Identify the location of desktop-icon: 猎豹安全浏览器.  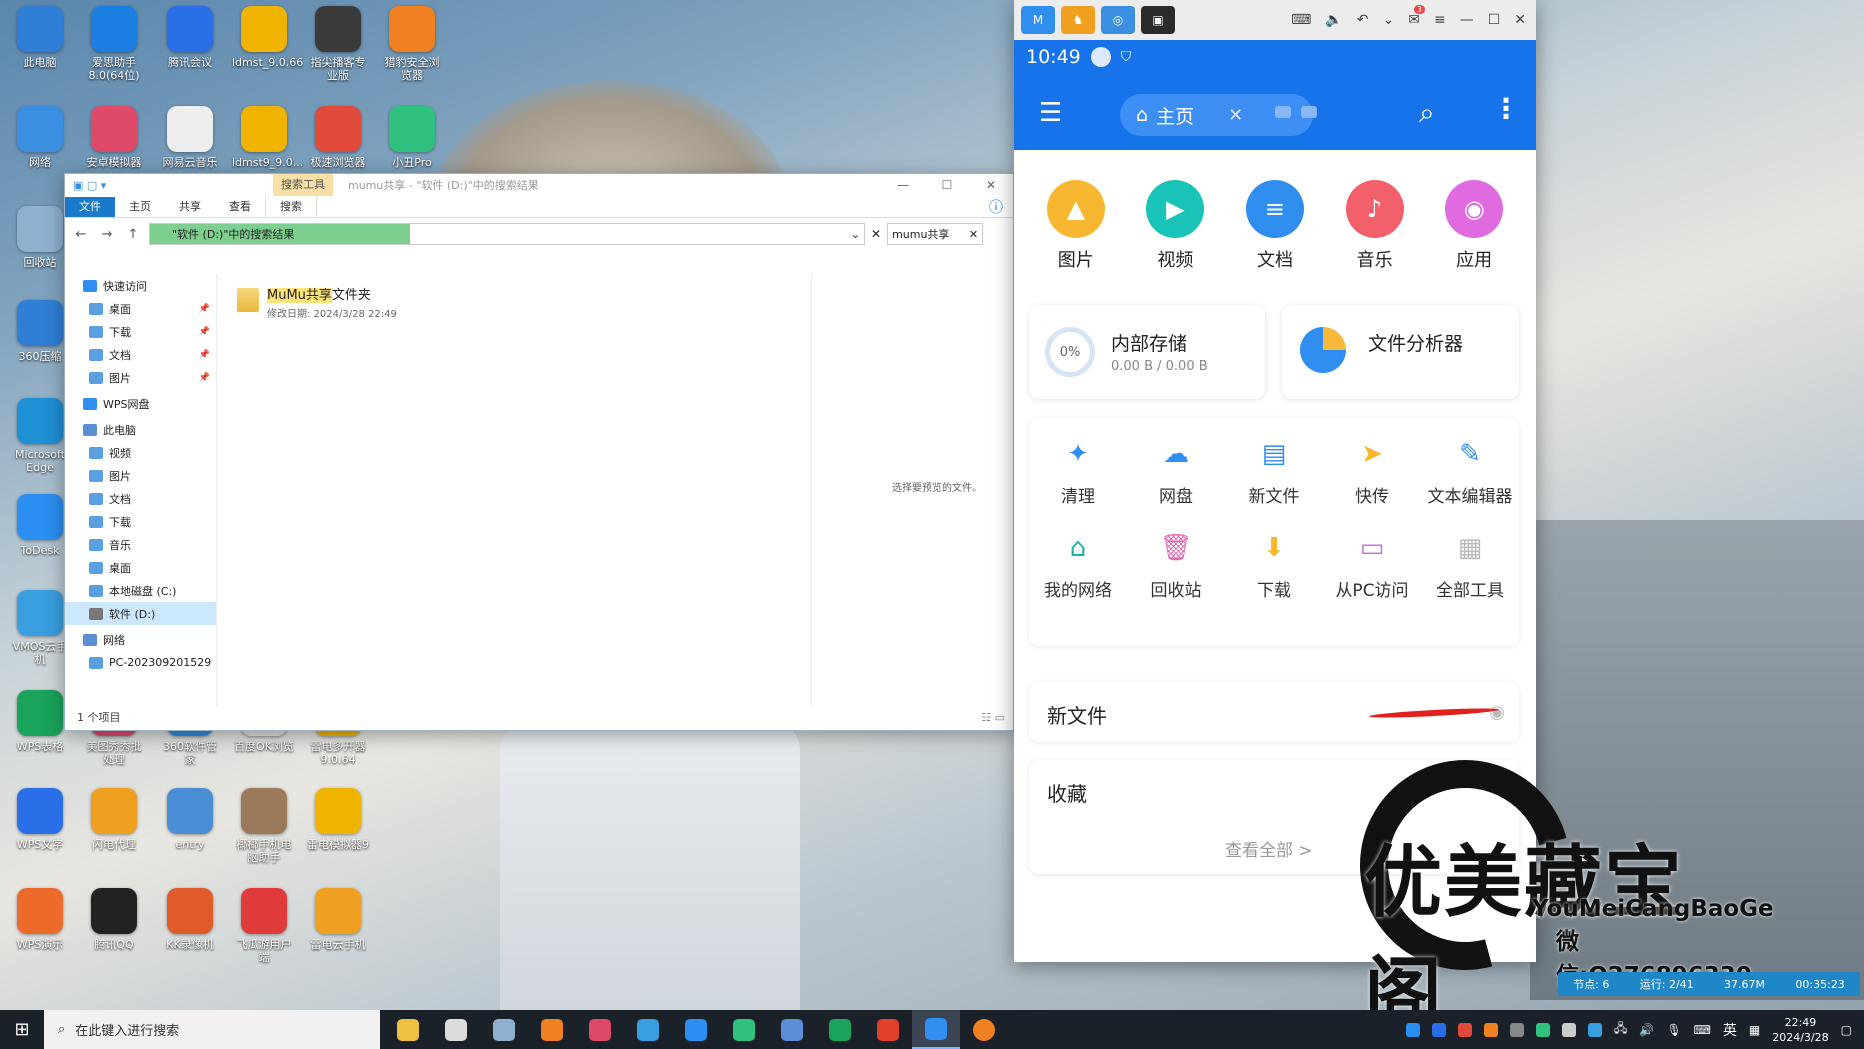
(412, 44).